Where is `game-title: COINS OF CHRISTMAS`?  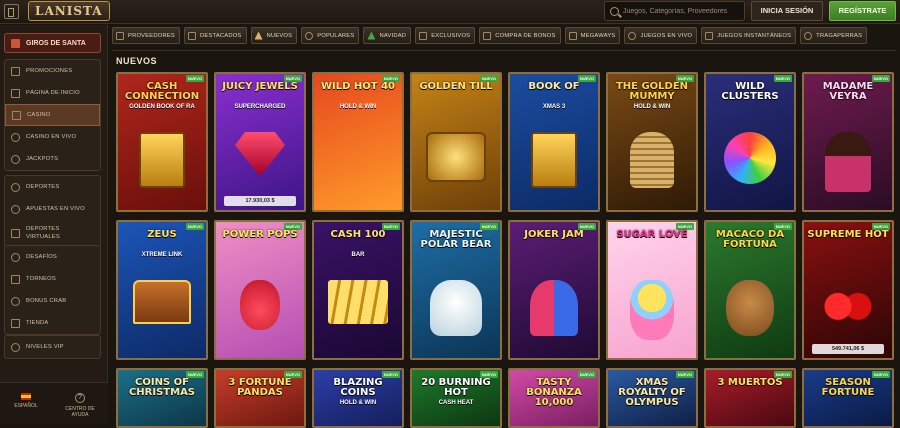 game-title: COINS OF CHRISTMAS is located at coordinates (162, 387).